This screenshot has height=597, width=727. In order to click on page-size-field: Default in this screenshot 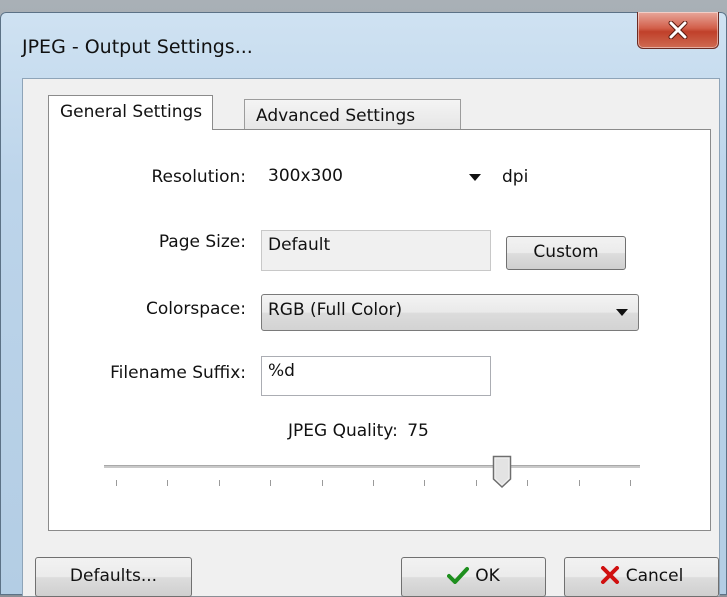, I will do `click(376, 250)`.